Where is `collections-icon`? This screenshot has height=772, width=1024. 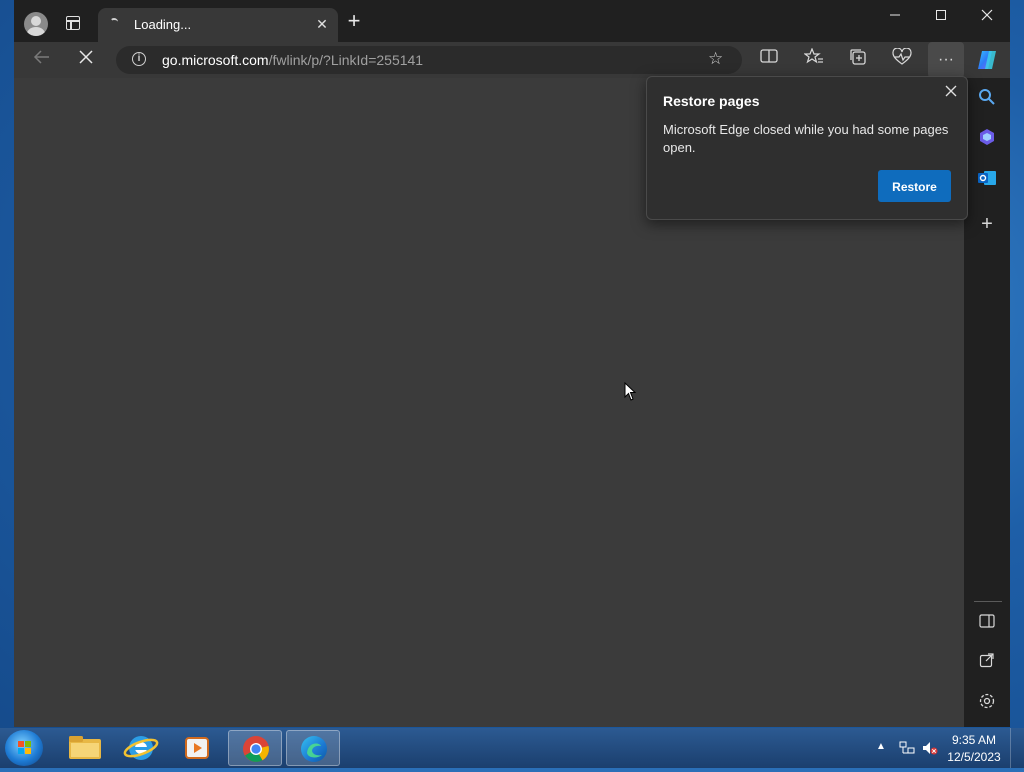
collections-icon is located at coordinates (858, 60).